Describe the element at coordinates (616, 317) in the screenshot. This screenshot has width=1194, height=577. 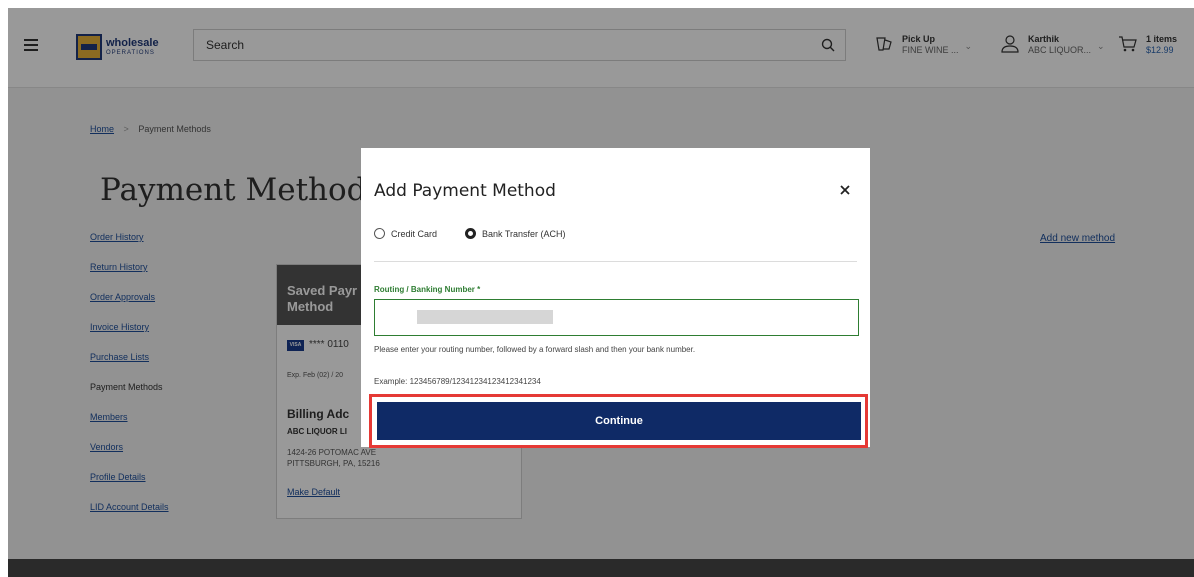
I see `routing-number-field` at that location.